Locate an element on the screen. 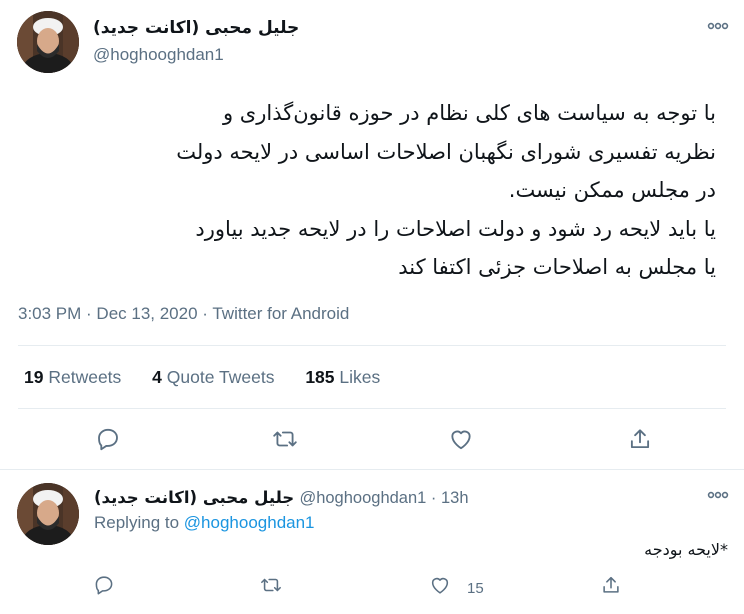 The height and width of the screenshot is (614, 744). replying-prefix: Replying to is located at coordinates (137, 522).